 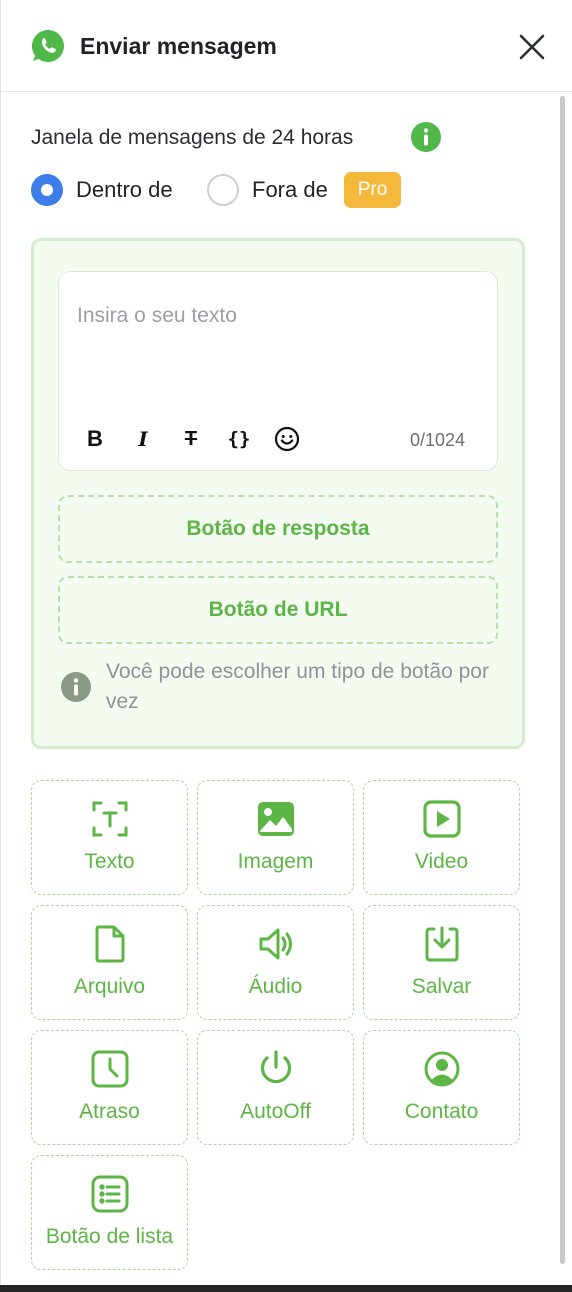 I want to click on tile-list-button: Botão de lista, so click(x=109, y=1212).